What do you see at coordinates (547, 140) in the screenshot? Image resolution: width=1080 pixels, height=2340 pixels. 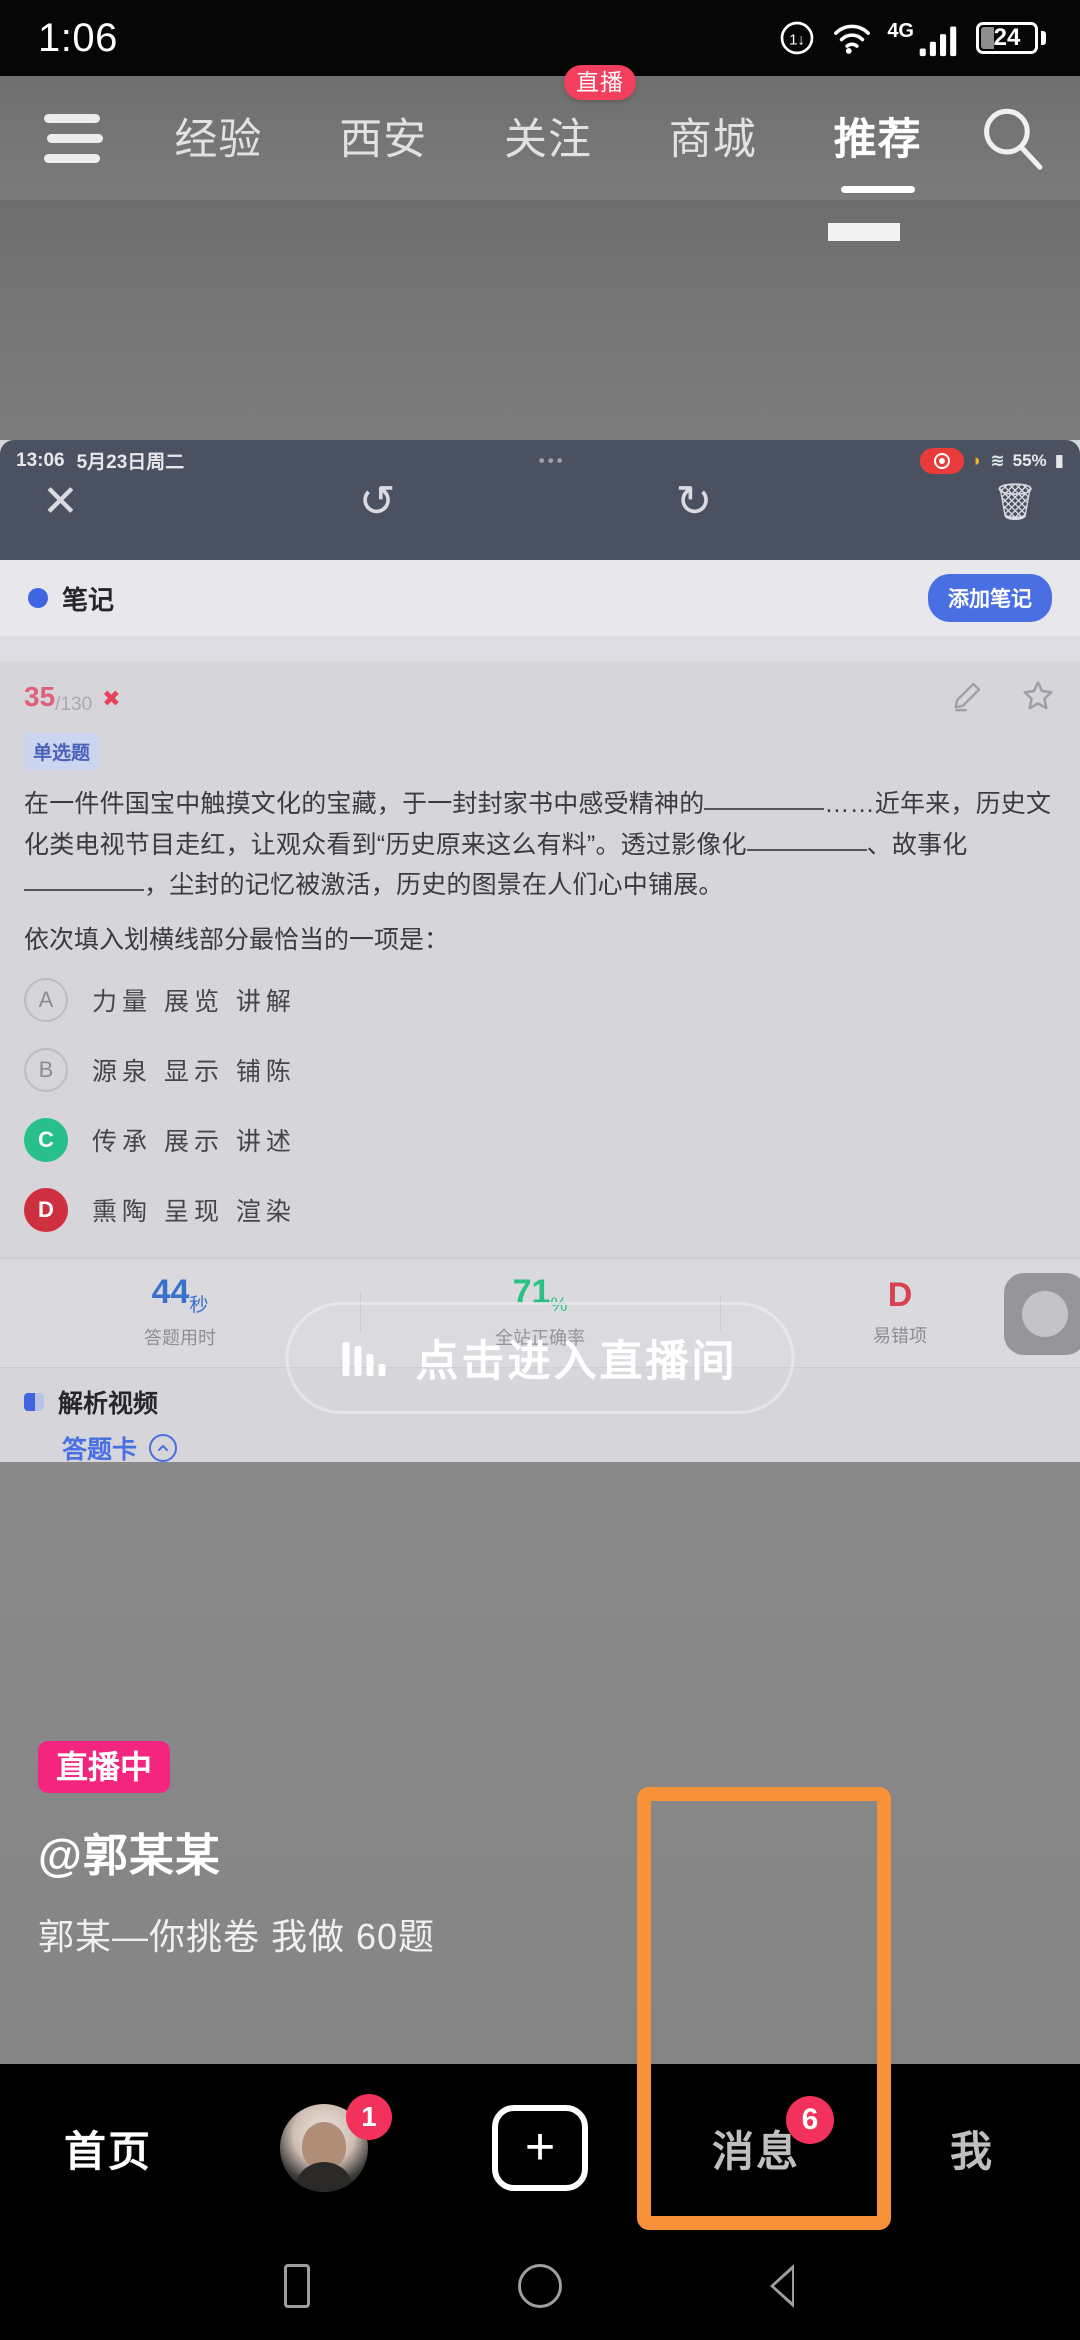 I see `nav-tab-label: 关注` at bounding box center [547, 140].